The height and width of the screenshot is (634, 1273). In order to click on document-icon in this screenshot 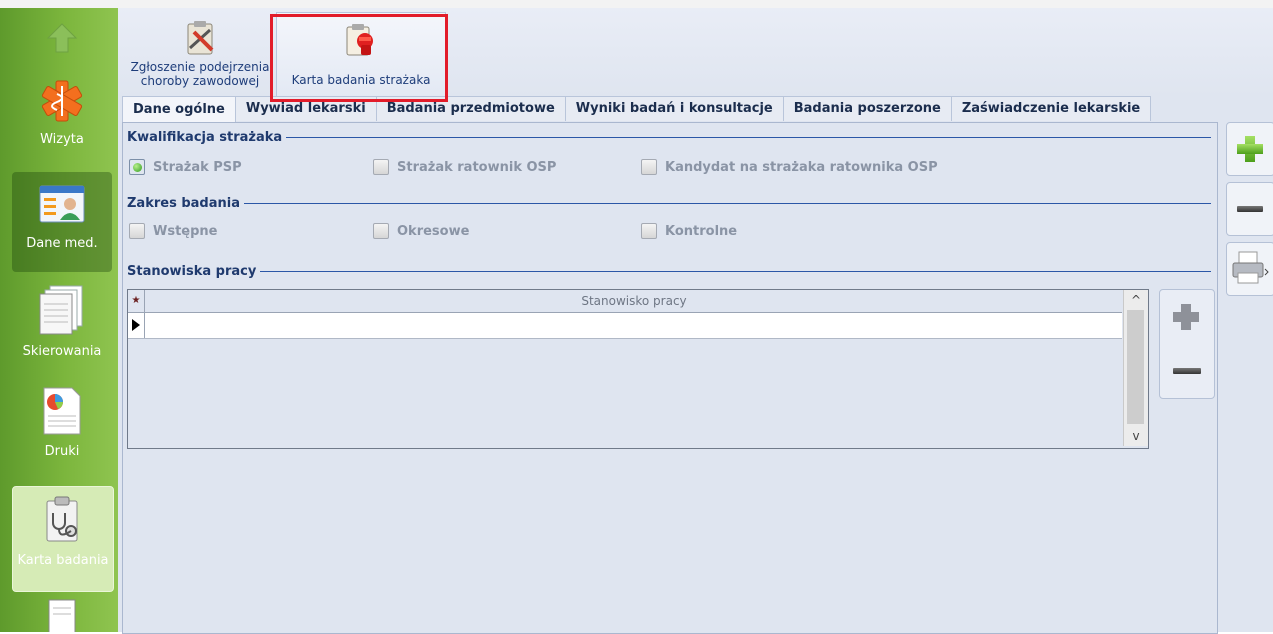, I will do `click(62, 615)`.